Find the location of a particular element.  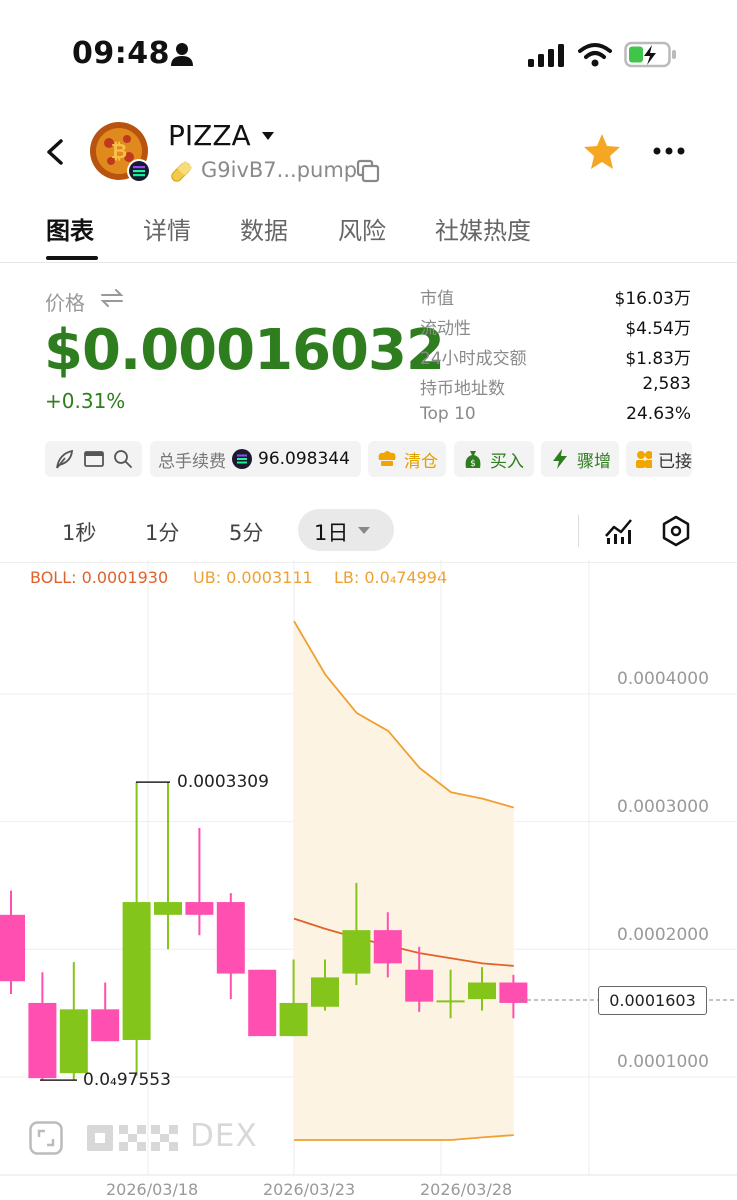

interval-divider is located at coordinates (578, 531).